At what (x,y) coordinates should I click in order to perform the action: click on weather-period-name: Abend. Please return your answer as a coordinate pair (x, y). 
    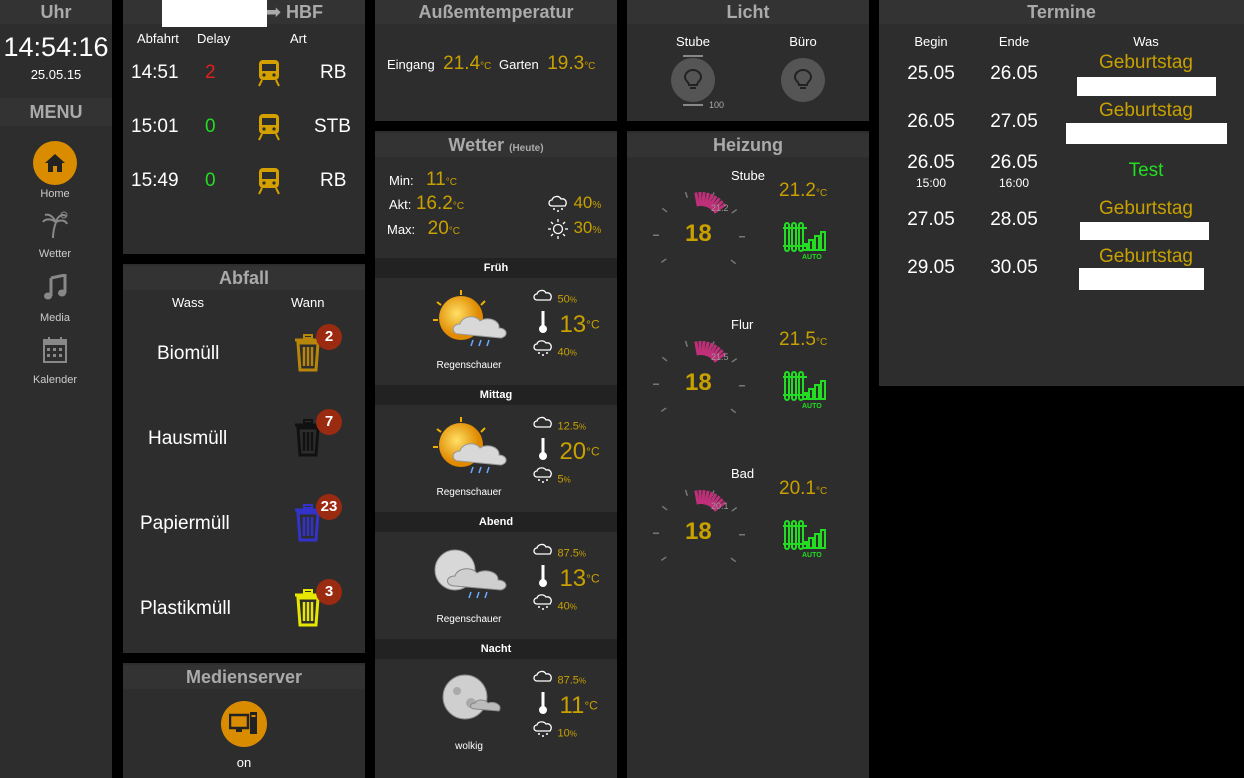
    Looking at the image, I should click on (496, 522).